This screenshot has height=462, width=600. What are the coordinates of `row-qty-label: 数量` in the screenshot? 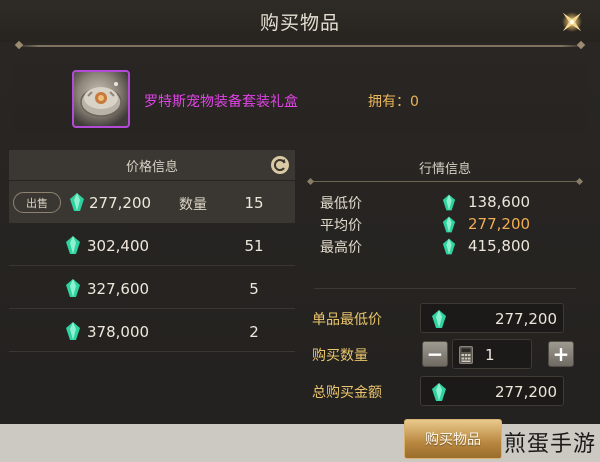 It's located at (193, 205).